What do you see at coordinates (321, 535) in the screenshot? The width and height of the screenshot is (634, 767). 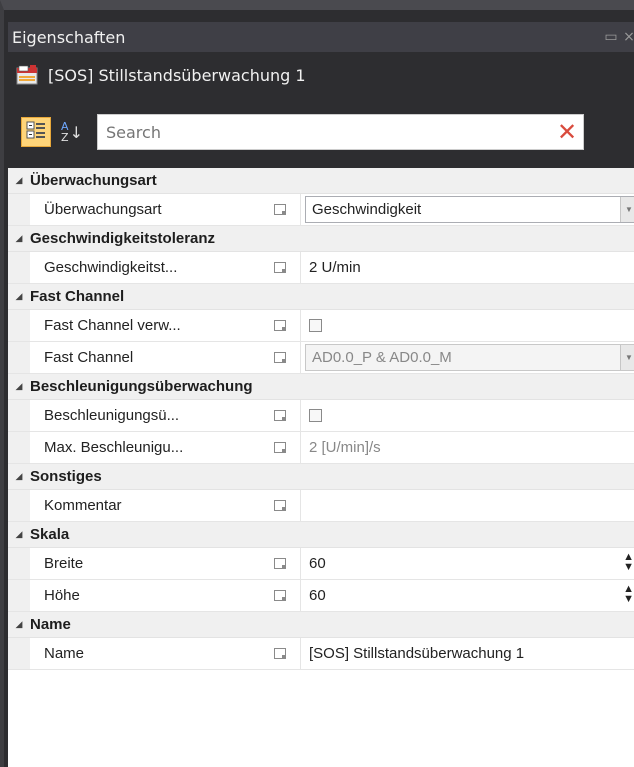 I see `category-header: ◢ Skala` at bounding box center [321, 535].